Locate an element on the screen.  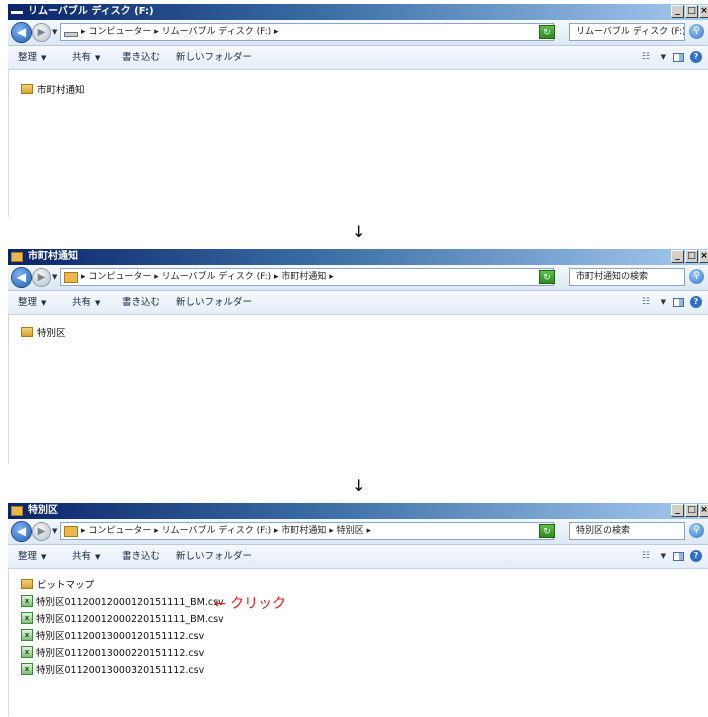
item-label: 特別区 is located at coordinates (51, 333).